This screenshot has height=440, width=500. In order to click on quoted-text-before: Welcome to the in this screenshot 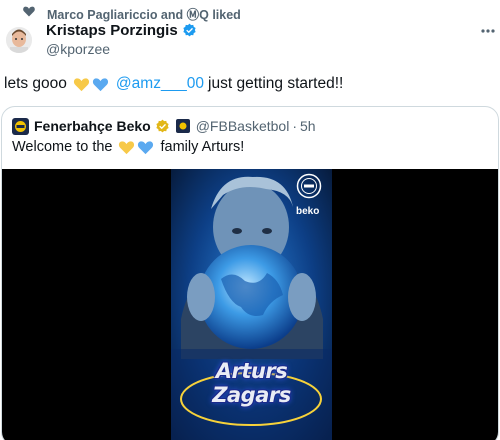, I will do `click(62, 147)`.